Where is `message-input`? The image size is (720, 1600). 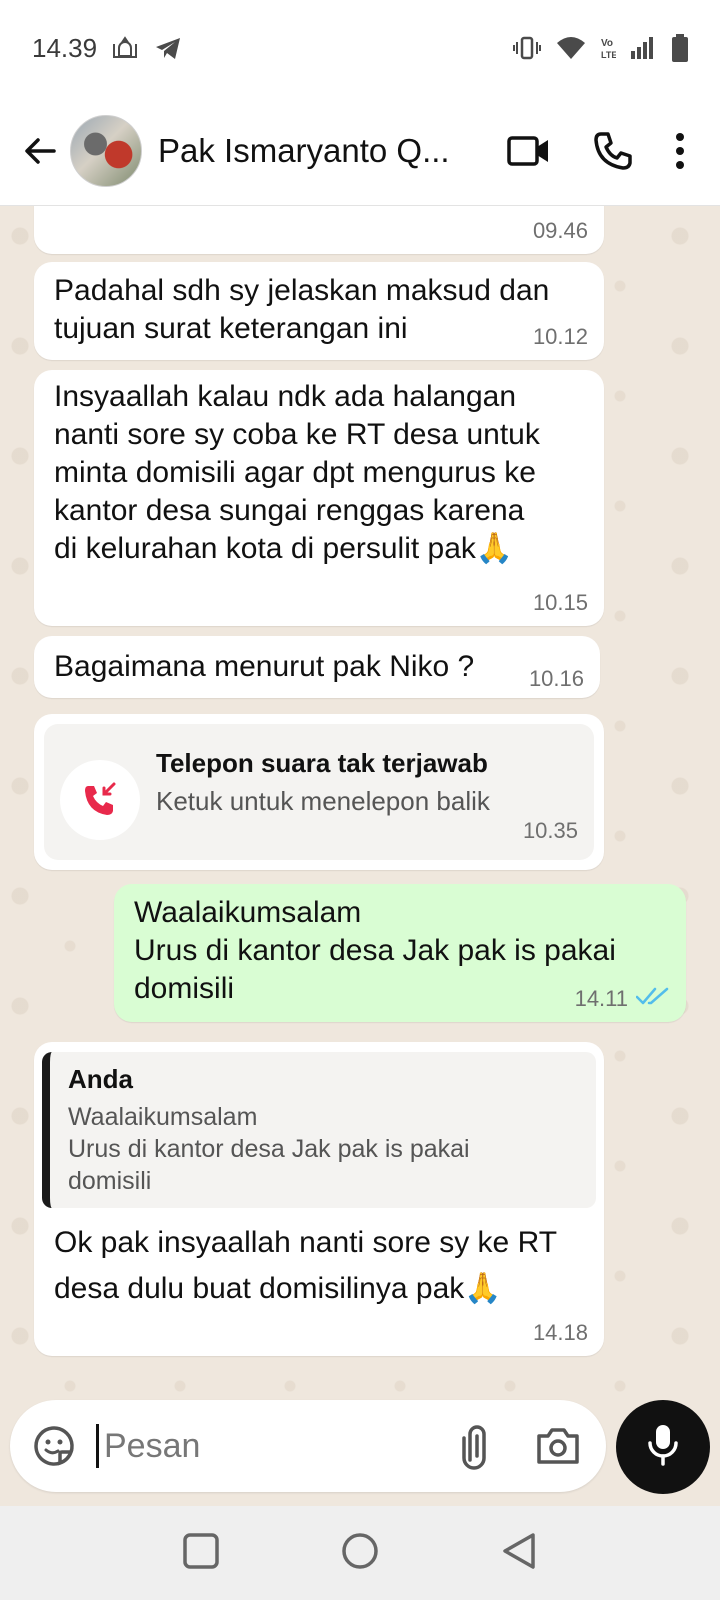
message-input is located at coordinates (264, 1446).